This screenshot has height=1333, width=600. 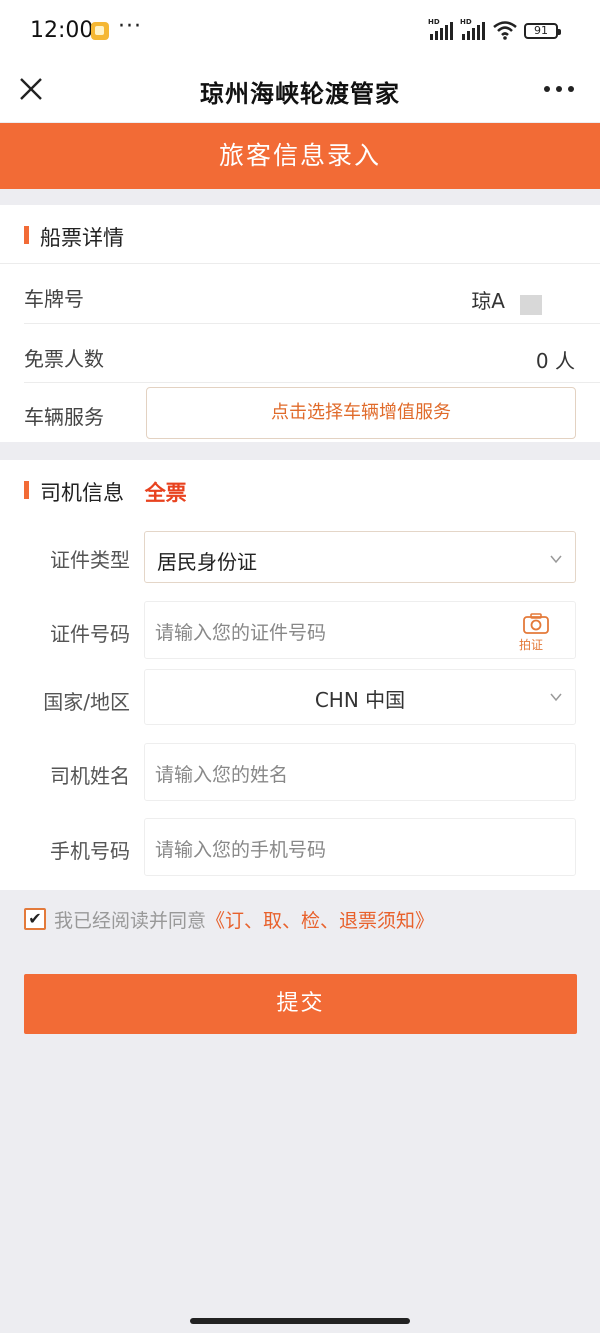 I want to click on page-title: 琼州海峡轮渡管家, so click(x=300, y=94).